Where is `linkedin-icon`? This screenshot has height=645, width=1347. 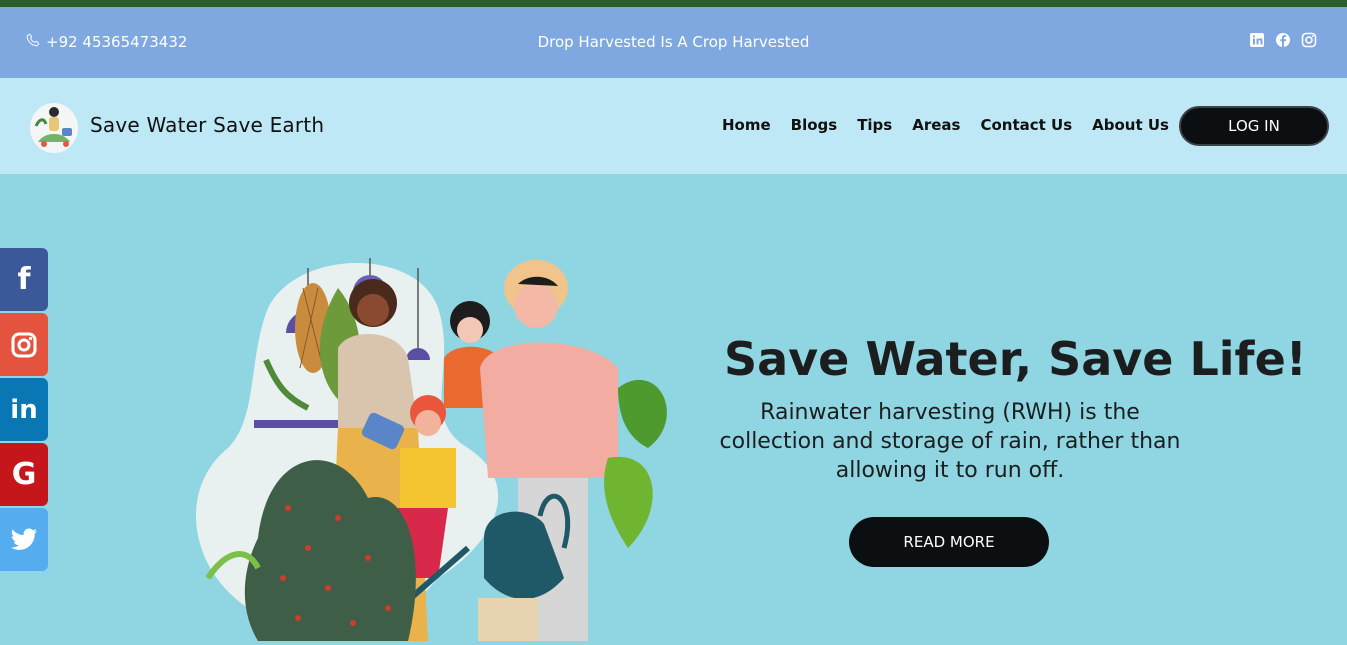
linkedin-icon is located at coordinates (1257, 40).